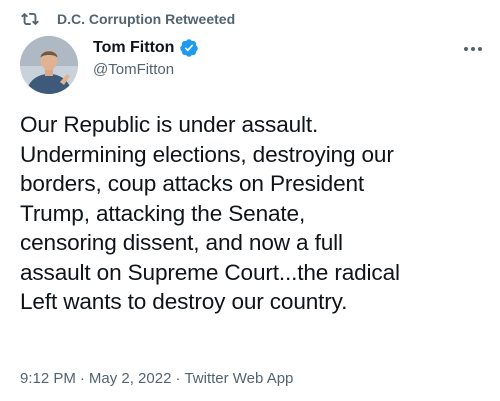 Image resolution: width=500 pixels, height=401 pixels. I want to click on retweet-label: D.C. Corruption Retweeted, so click(146, 19).